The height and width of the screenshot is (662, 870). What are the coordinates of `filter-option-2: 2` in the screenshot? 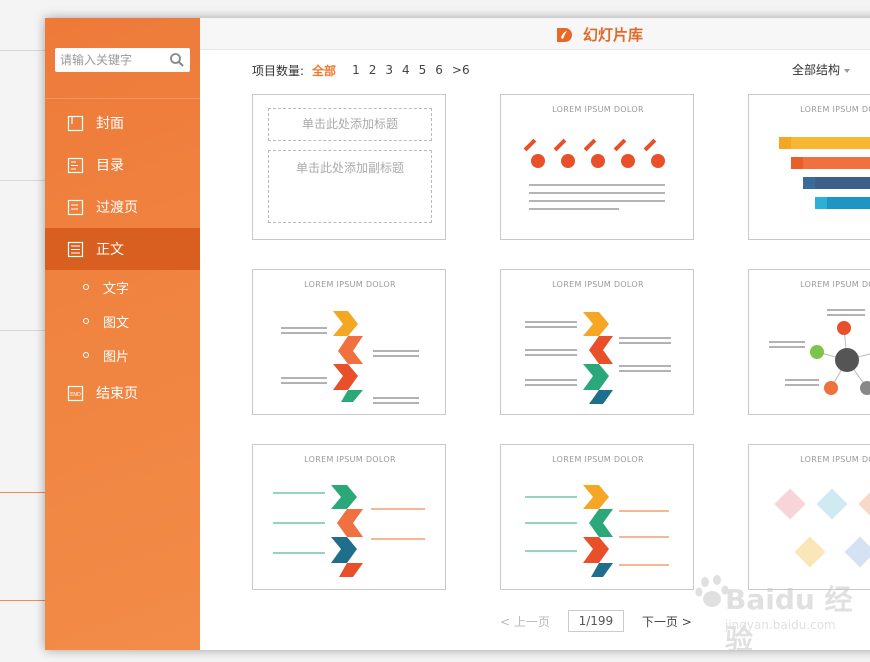 It's located at (373, 70).